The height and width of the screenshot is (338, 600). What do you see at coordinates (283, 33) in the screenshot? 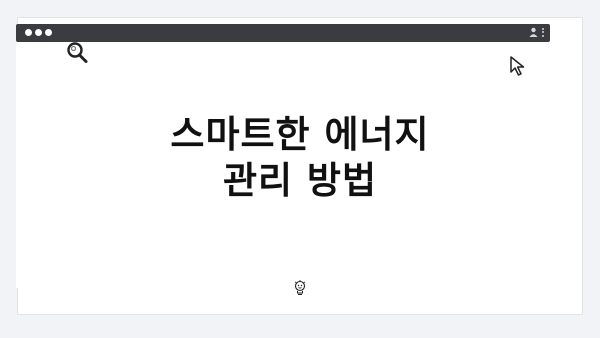
I see `browser-titlebar` at bounding box center [283, 33].